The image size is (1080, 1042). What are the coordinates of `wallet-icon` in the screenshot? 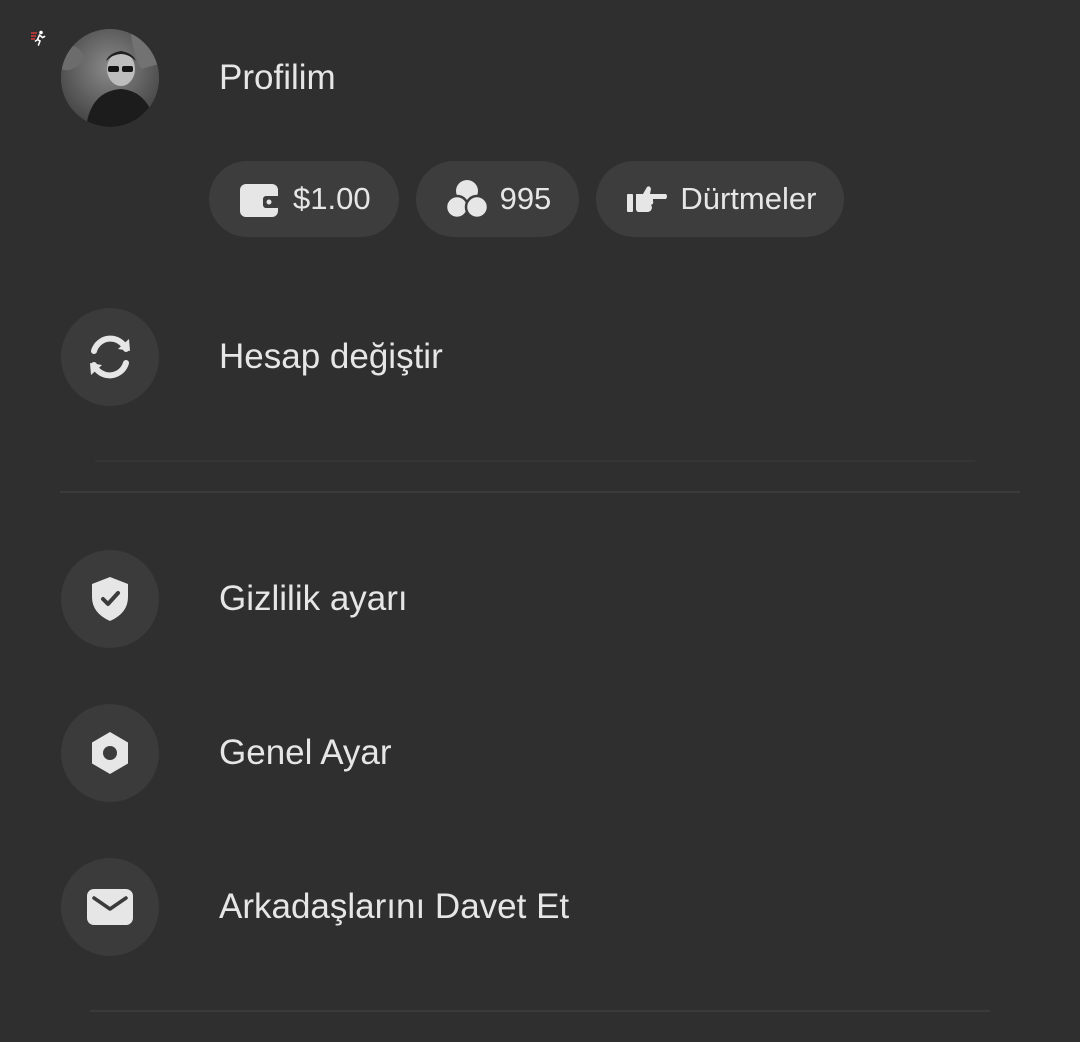 It's located at (260, 200).